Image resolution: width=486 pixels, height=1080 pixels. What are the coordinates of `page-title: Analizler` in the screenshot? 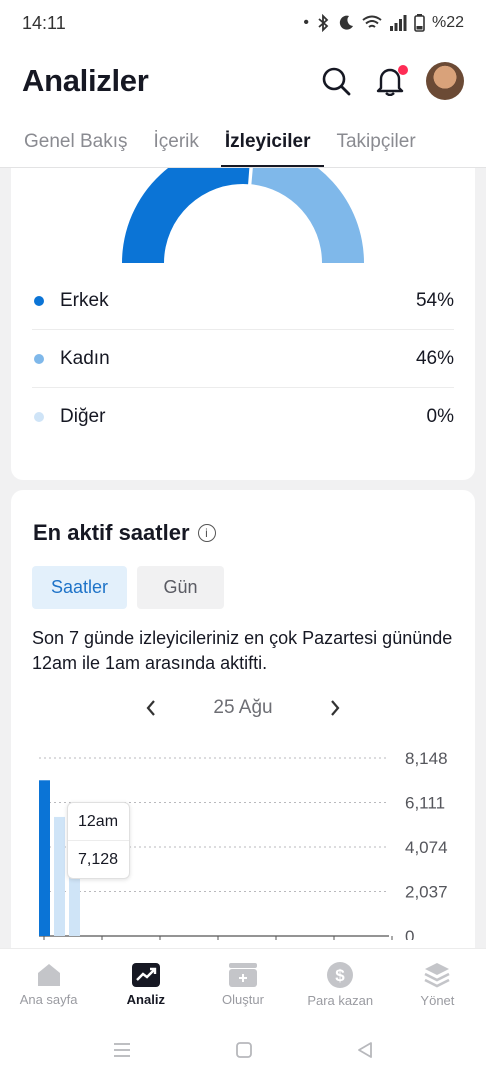 It's located at (85, 80).